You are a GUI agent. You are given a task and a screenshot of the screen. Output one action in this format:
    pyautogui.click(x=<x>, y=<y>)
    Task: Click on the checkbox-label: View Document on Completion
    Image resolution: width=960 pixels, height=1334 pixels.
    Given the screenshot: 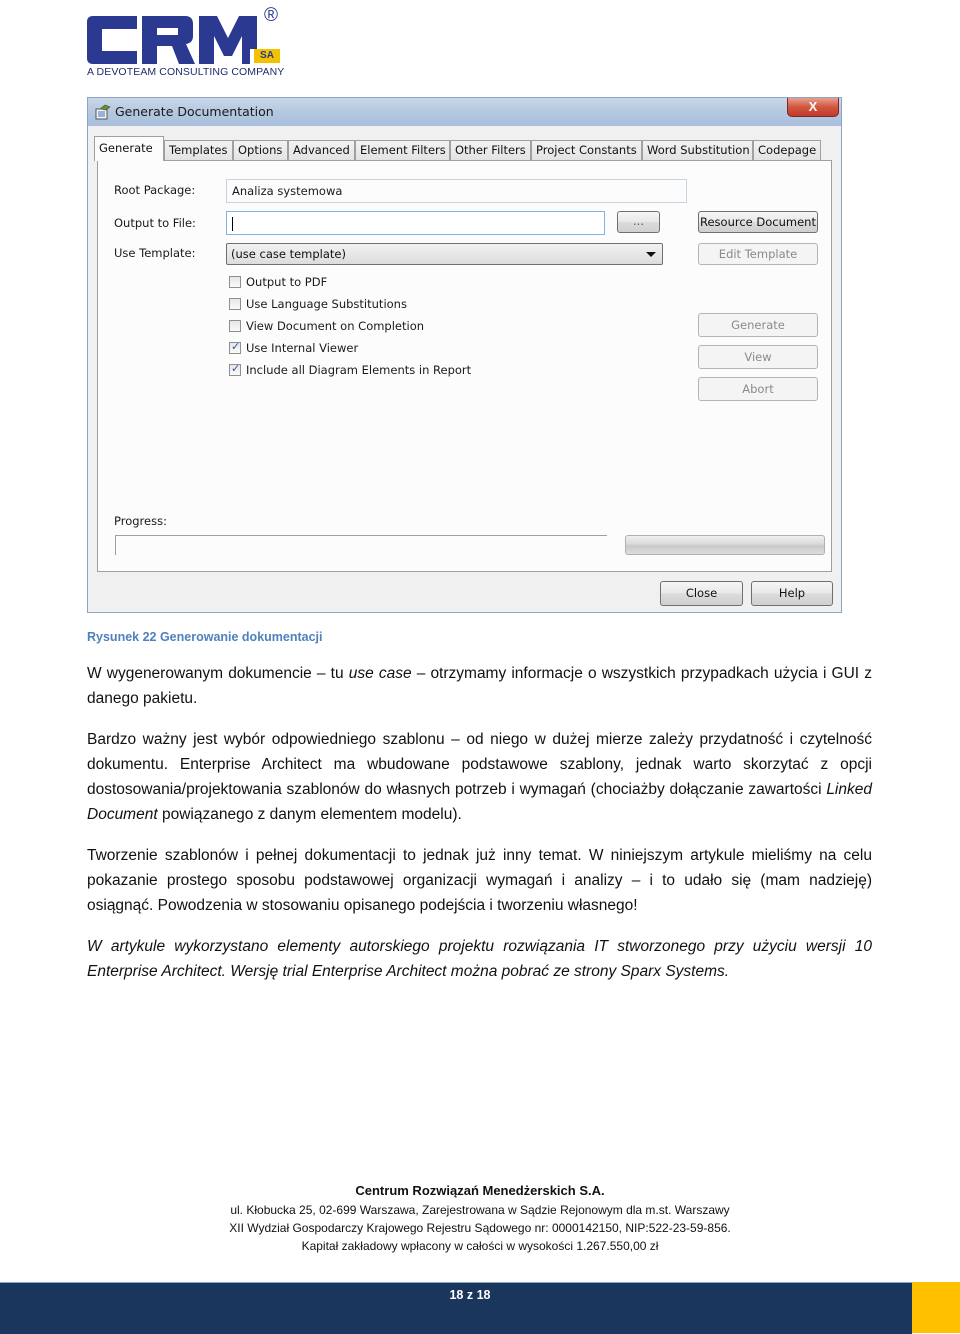 What is the action you would take?
    pyautogui.click(x=335, y=326)
    